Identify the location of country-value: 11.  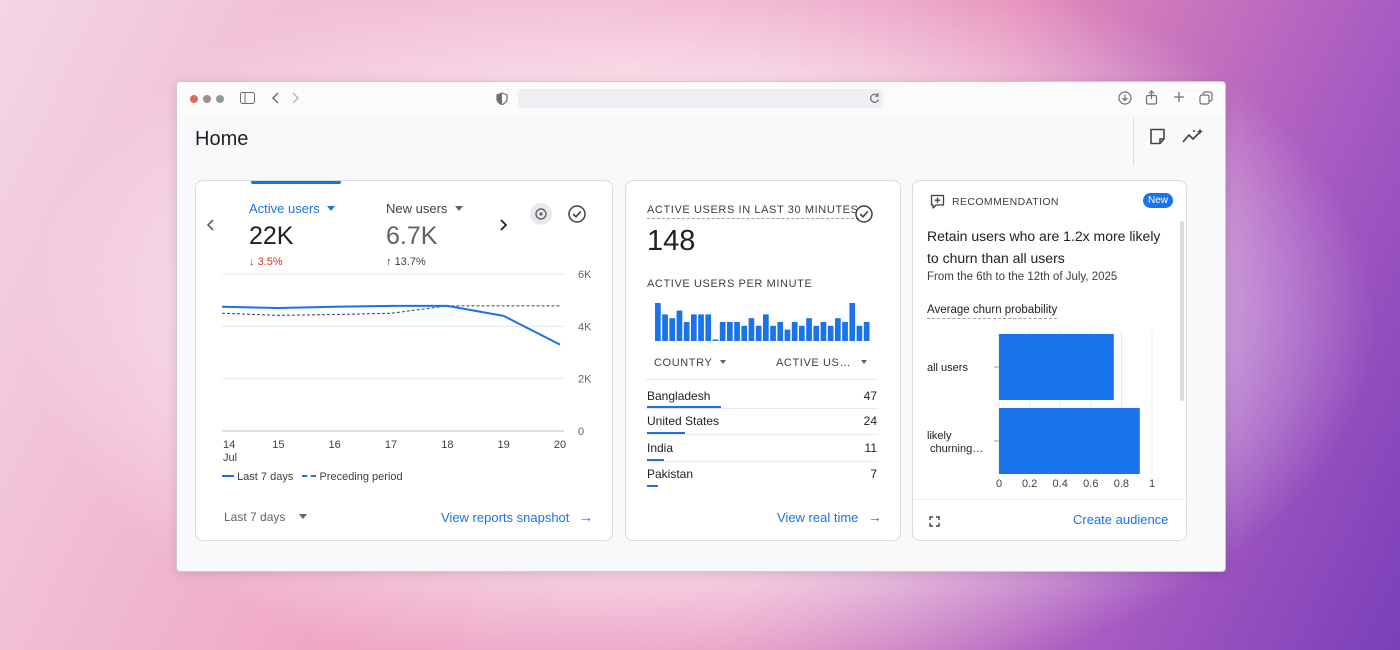
(870, 448).